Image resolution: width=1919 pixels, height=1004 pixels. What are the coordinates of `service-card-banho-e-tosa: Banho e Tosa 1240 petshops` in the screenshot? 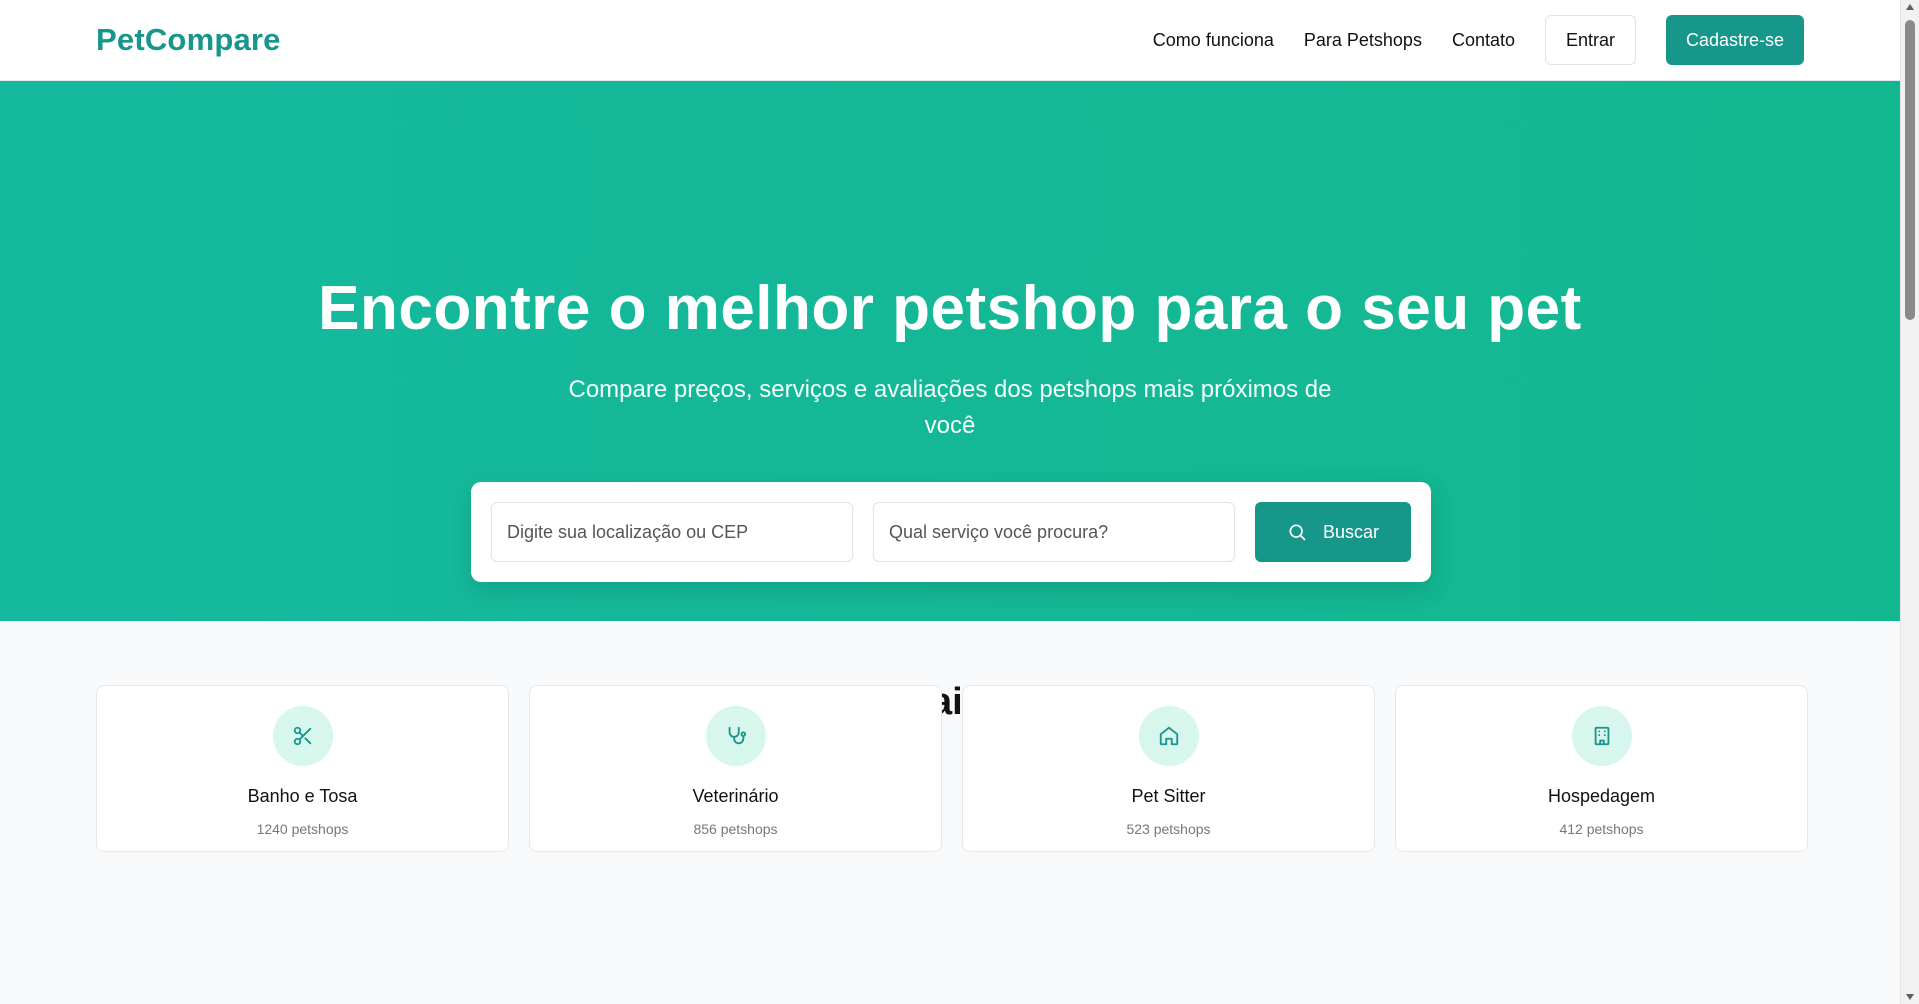 It's located at (302, 768).